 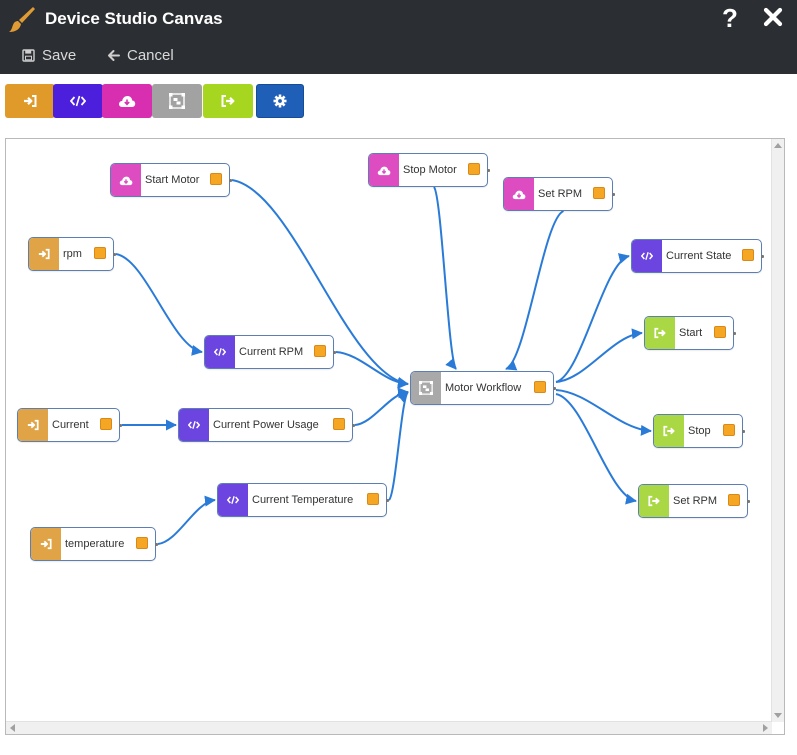 I want to click on save-label: Save, so click(x=59, y=55).